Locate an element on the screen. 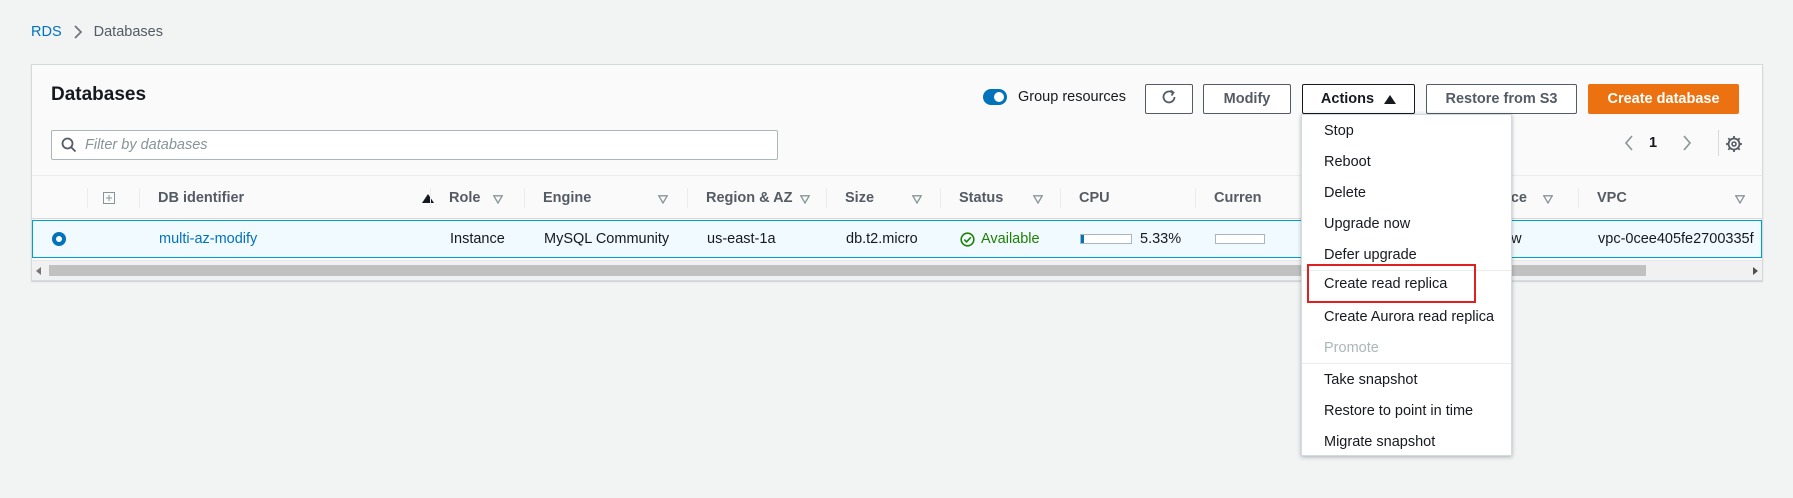 Image resolution: width=1793 pixels, height=498 pixels. scroll-left-icon is located at coordinates (38, 271).